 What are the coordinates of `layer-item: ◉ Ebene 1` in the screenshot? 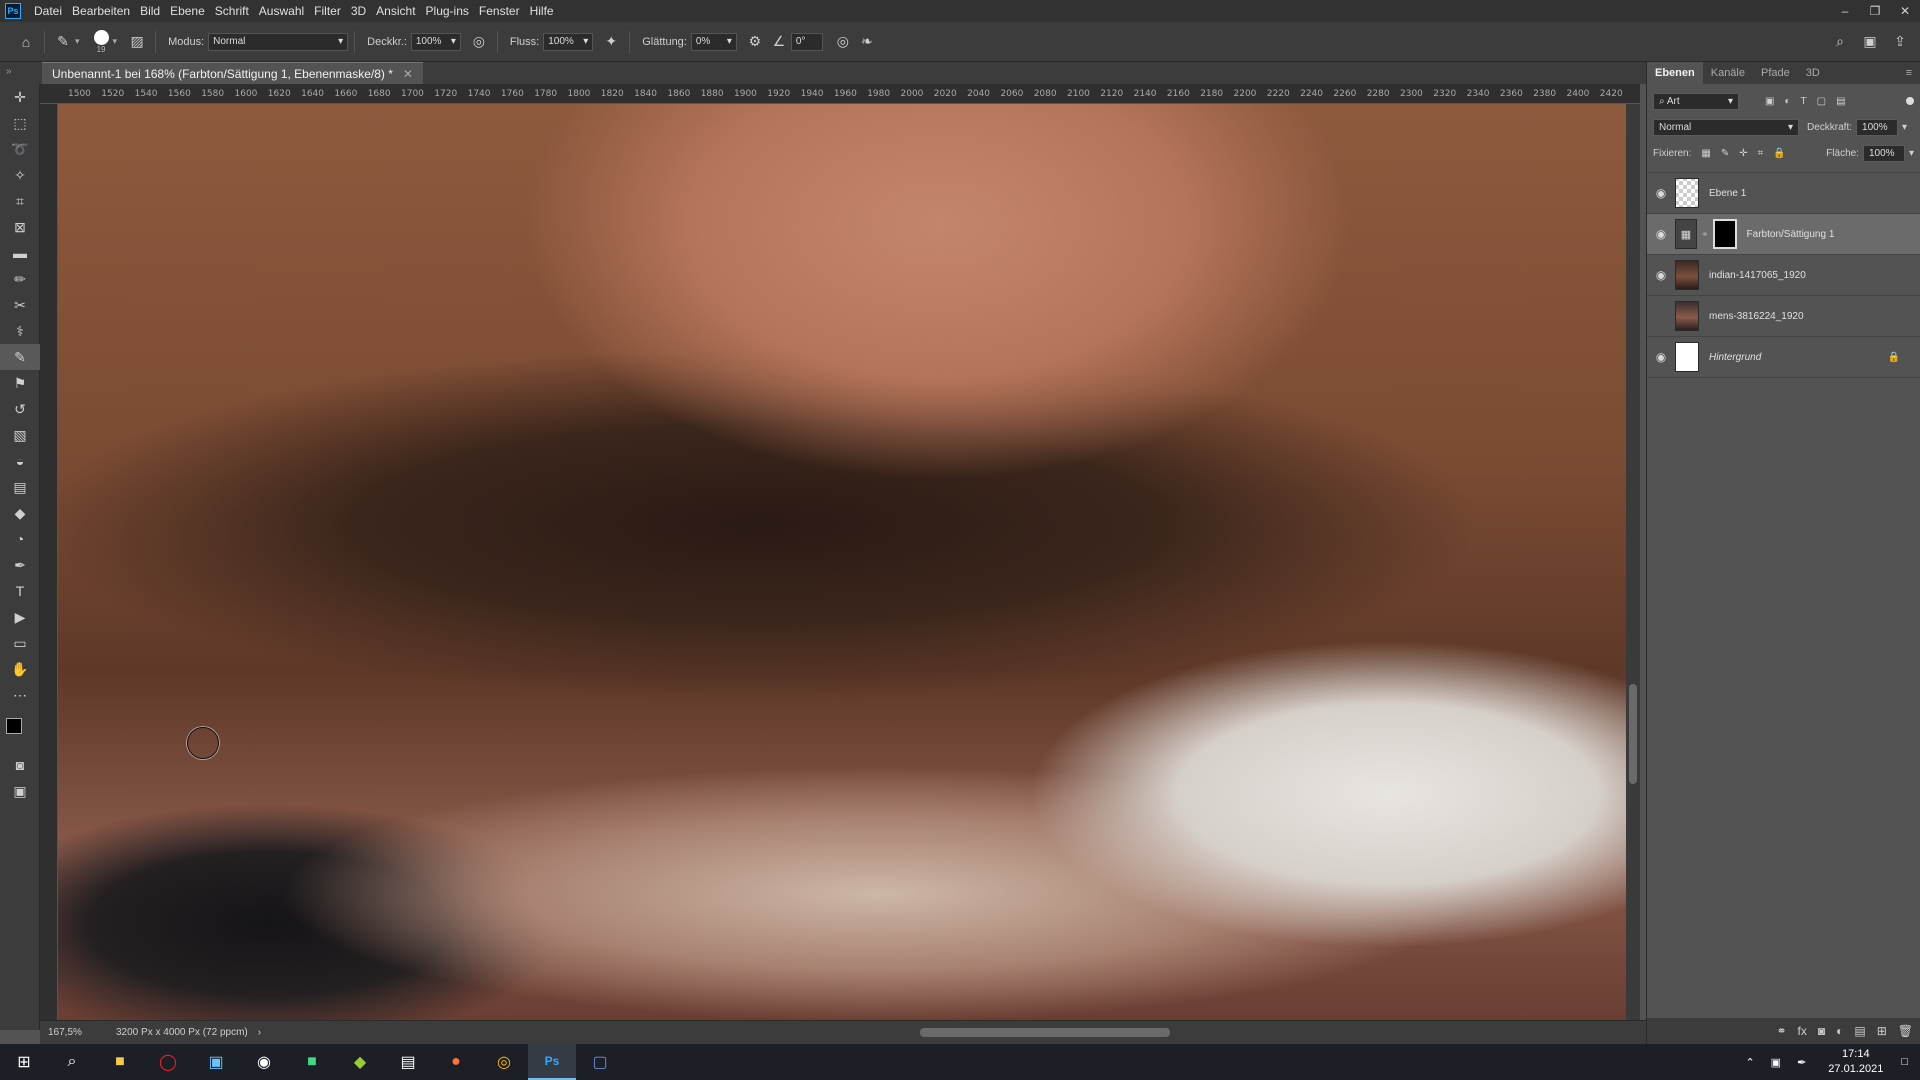 It's located at (1783, 193).